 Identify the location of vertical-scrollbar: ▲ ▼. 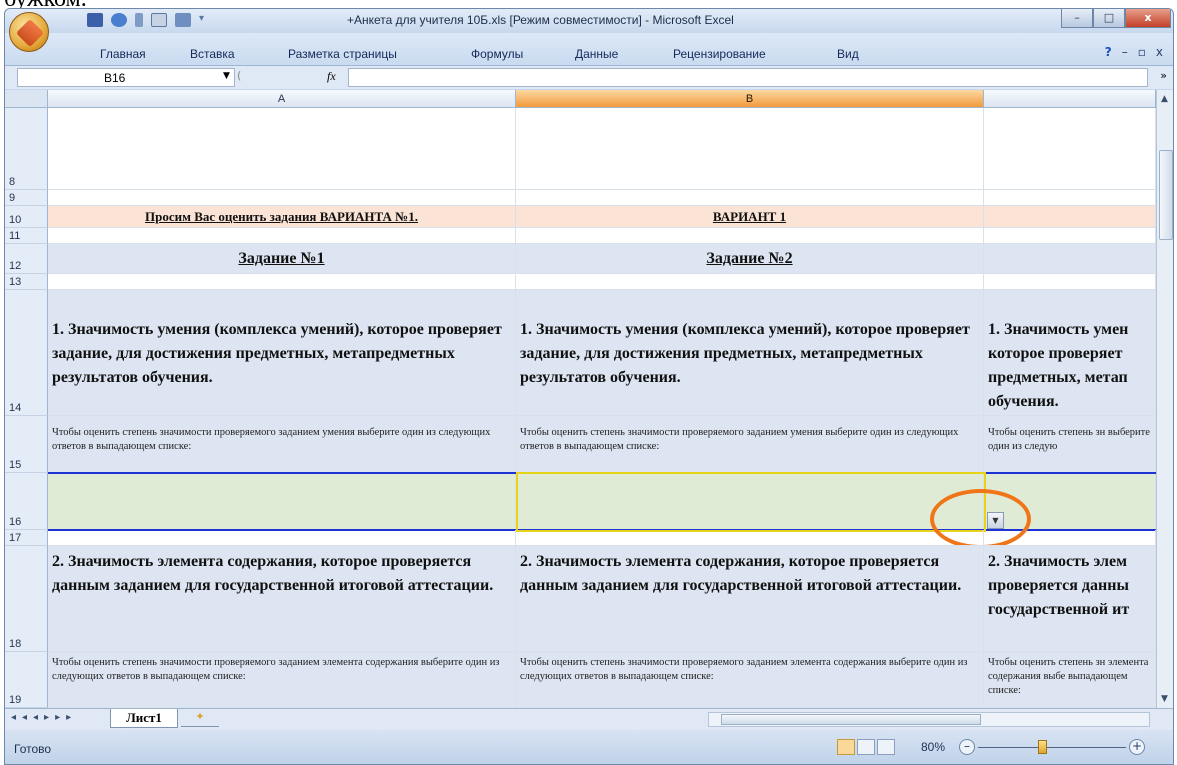
(1164, 399).